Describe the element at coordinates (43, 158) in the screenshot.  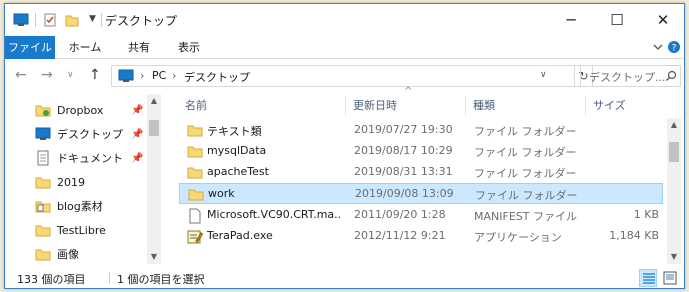
I see `documents-icon` at that location.